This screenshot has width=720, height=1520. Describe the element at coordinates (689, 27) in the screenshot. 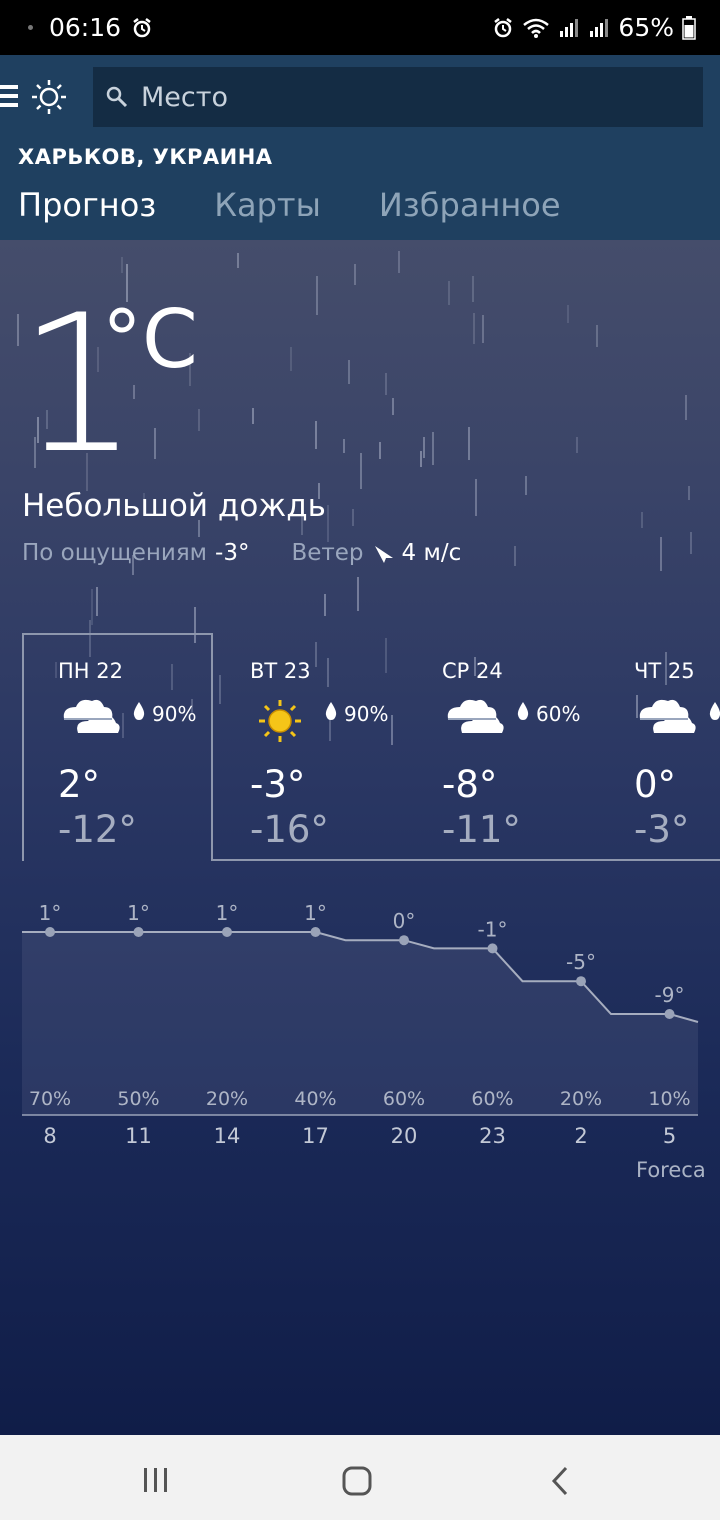

I see `battery-icon` at that location.